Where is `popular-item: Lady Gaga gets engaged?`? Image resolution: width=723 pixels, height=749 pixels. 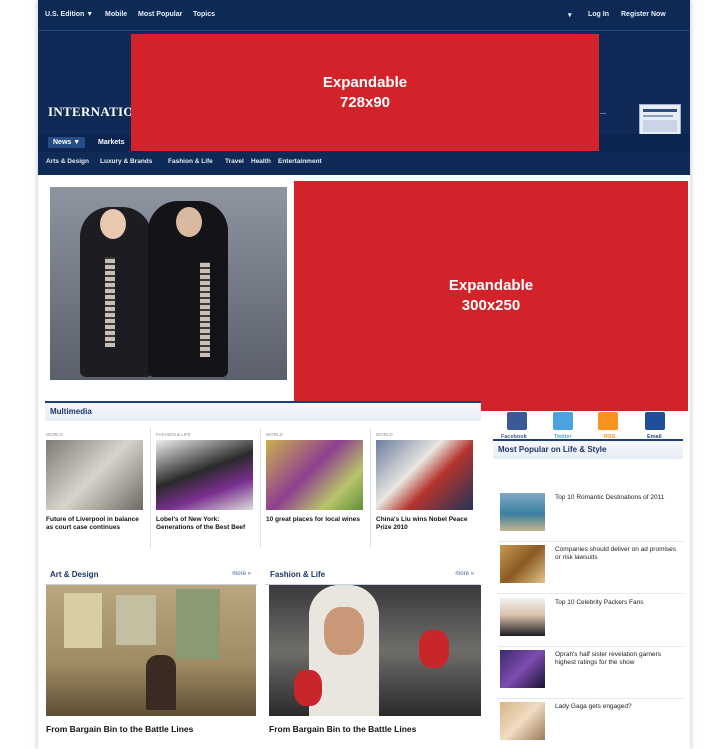
popular-item: Lady Gaga gets engaged? is located at coordinates (590, 724).